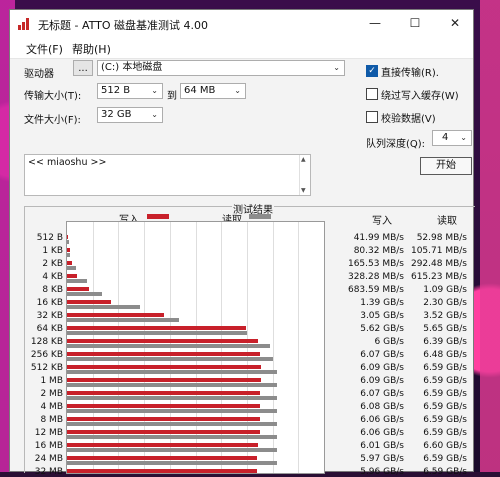 The width and height of the screenshot is (500, 477). I want to click on row-size-label: 1 MB, so click(51, 381).